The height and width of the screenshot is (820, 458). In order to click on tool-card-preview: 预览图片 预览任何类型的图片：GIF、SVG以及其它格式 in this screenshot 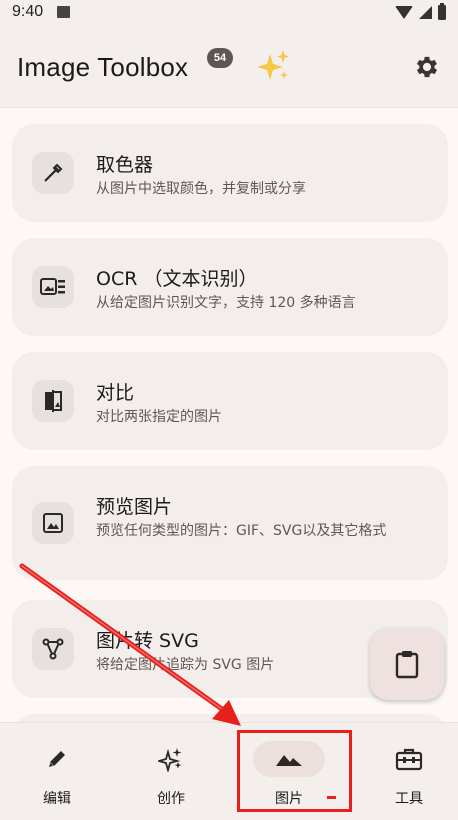, I will do `click(230, 523)`.